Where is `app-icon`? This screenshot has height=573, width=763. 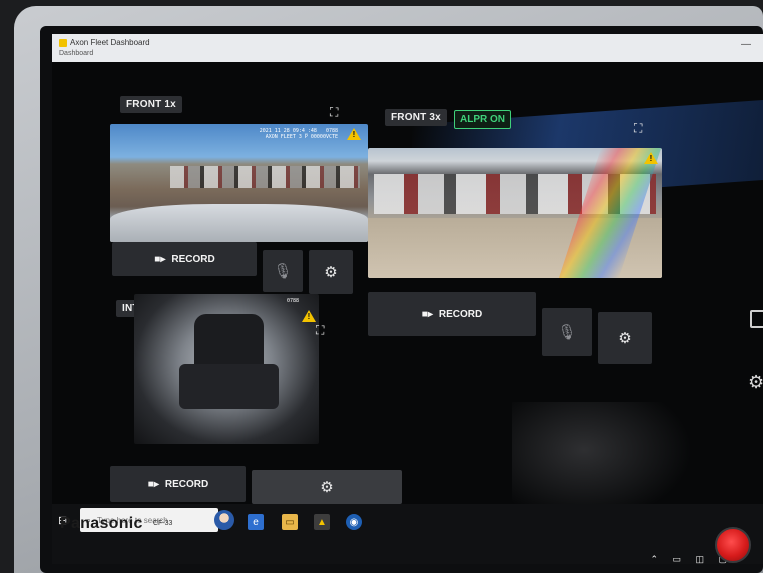 app-icon is located at coordinates (63, 43).